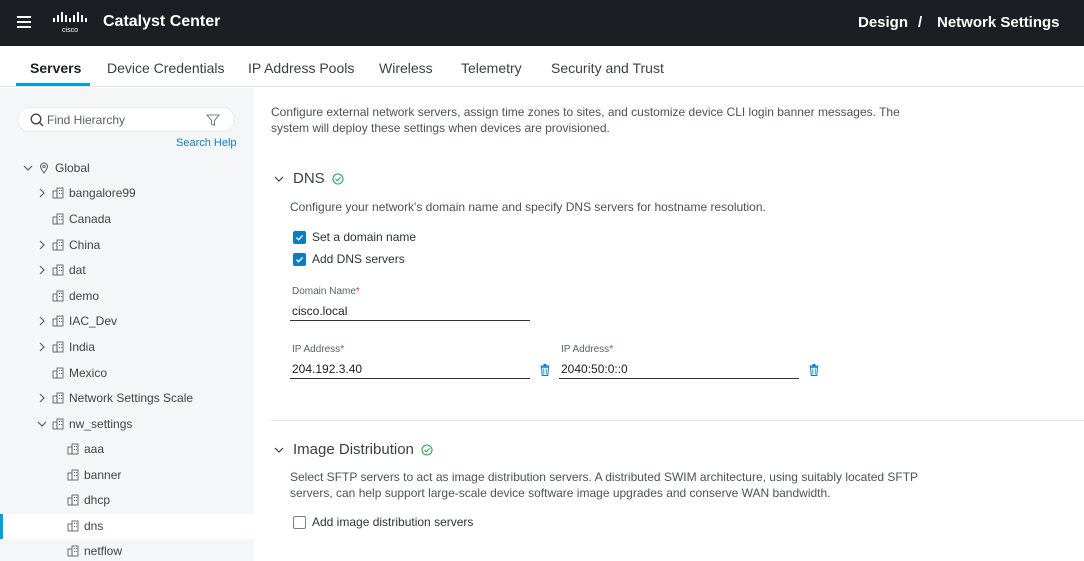 This screenshot has height=561, width=1084. I want to click on tree-item-bangalore99: bangalore99, so click(86, 193).